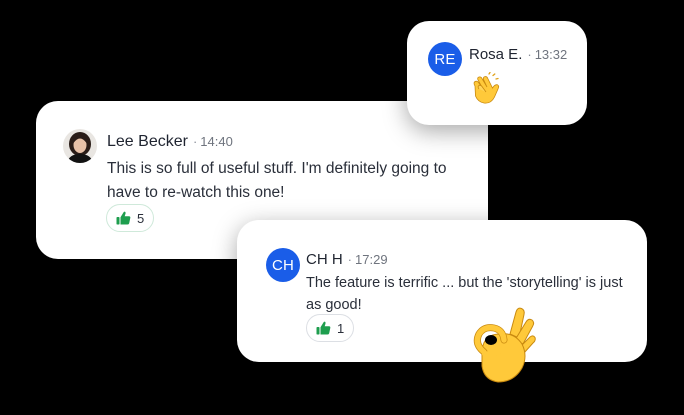 The height and width of the screenshot is (415, 684). Describe the element at coordinates (141, 218) in the screenshot. I see `like-count: 5` at that location.